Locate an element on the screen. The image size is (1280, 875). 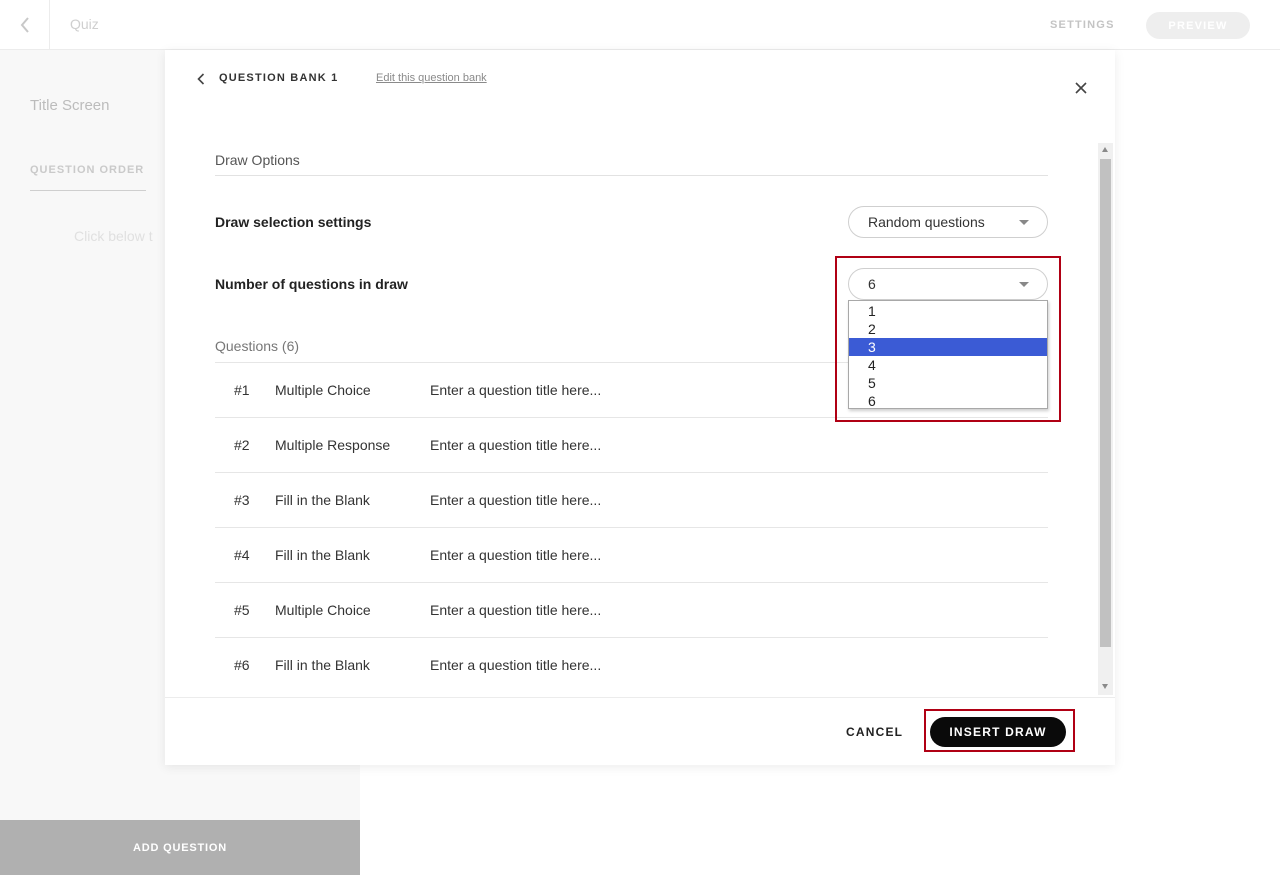
tab-question-order: QUESTION ORDER is located at coordinates (88, 177).